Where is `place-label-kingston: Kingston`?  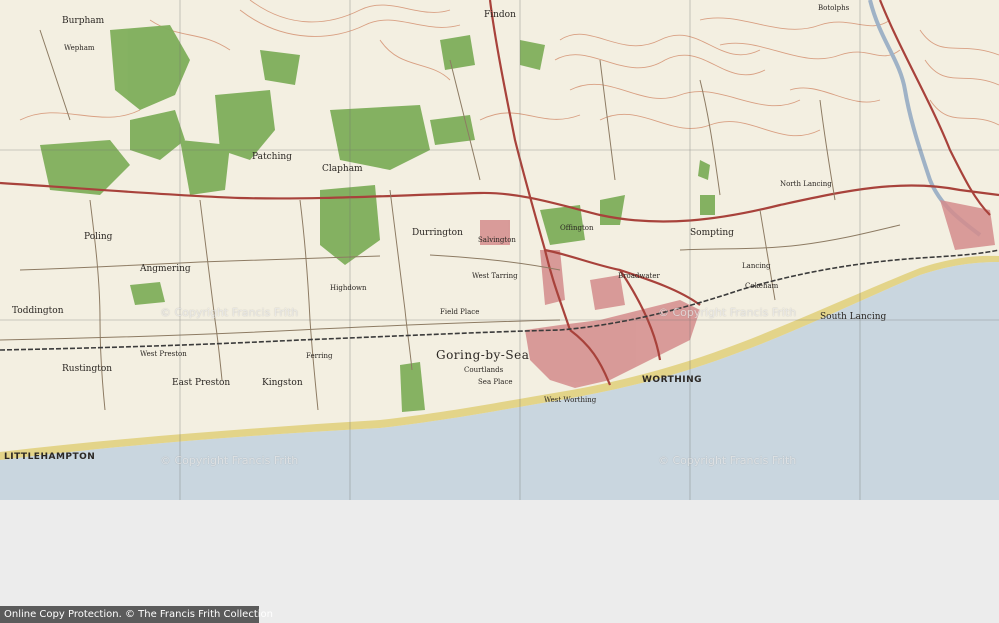 place-label-kingston: Kingston is located at coordinates (282, 383).